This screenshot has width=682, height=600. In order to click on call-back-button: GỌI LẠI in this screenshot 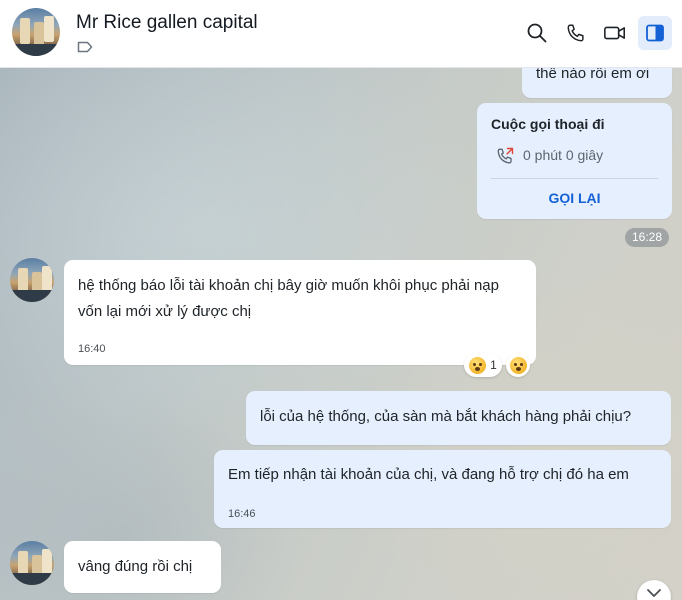, I will do `click(574, 198)`.